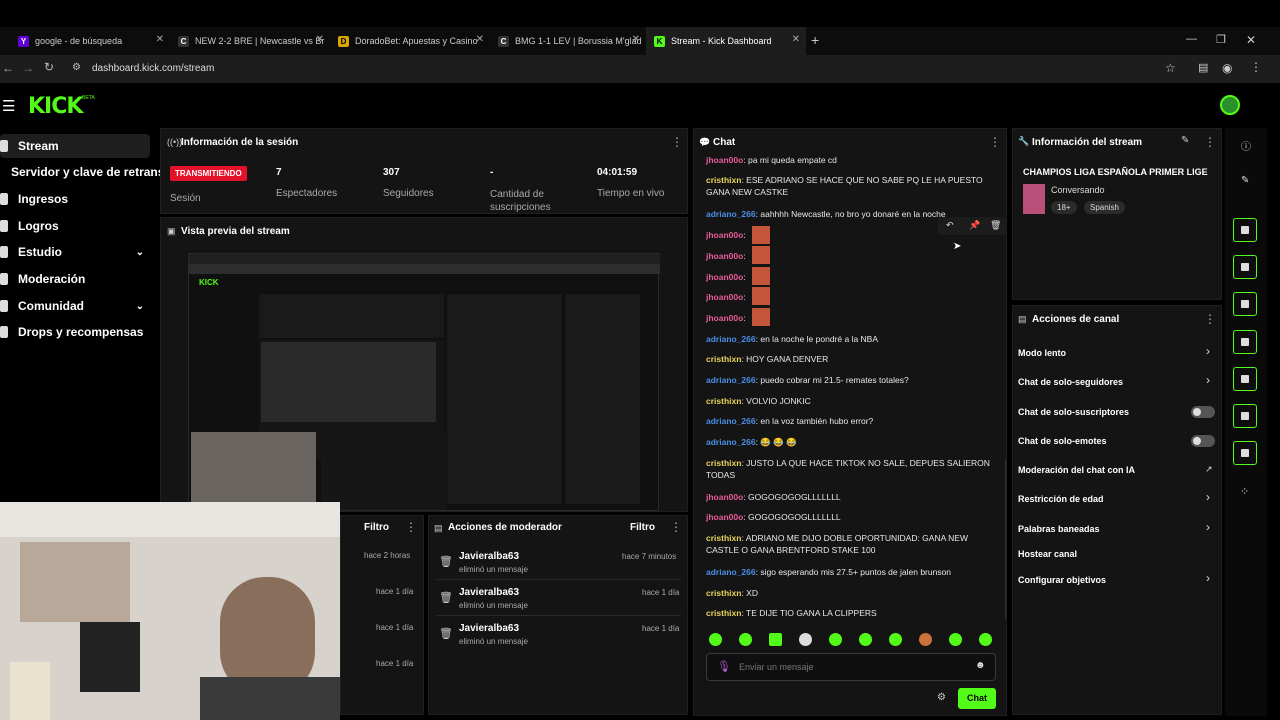  What do you see at coordinates (851, 401) in the screenshot?
I see `chat-message: cristhixn: VOLVIO JONKIC` at bounding box center [851, 401].